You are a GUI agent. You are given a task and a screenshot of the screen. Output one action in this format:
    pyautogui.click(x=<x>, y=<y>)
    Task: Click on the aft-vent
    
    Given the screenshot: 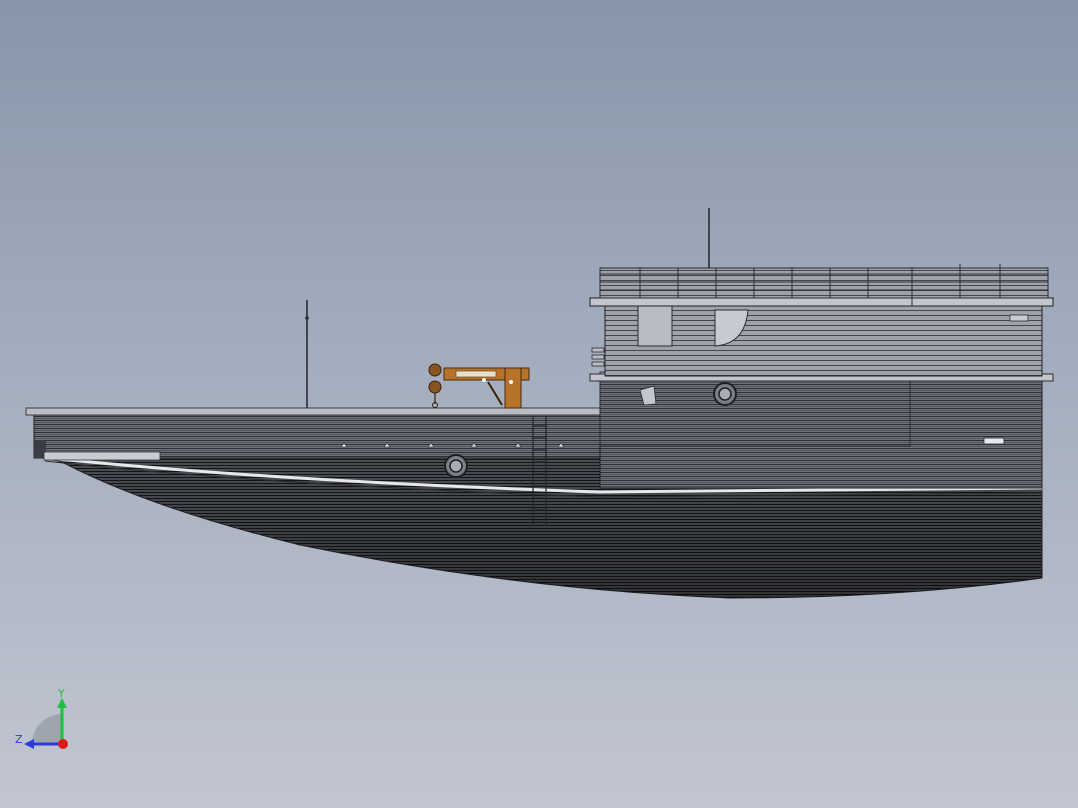 What is the action you would take?
    pyautogui.click(x=994, y=441)
    